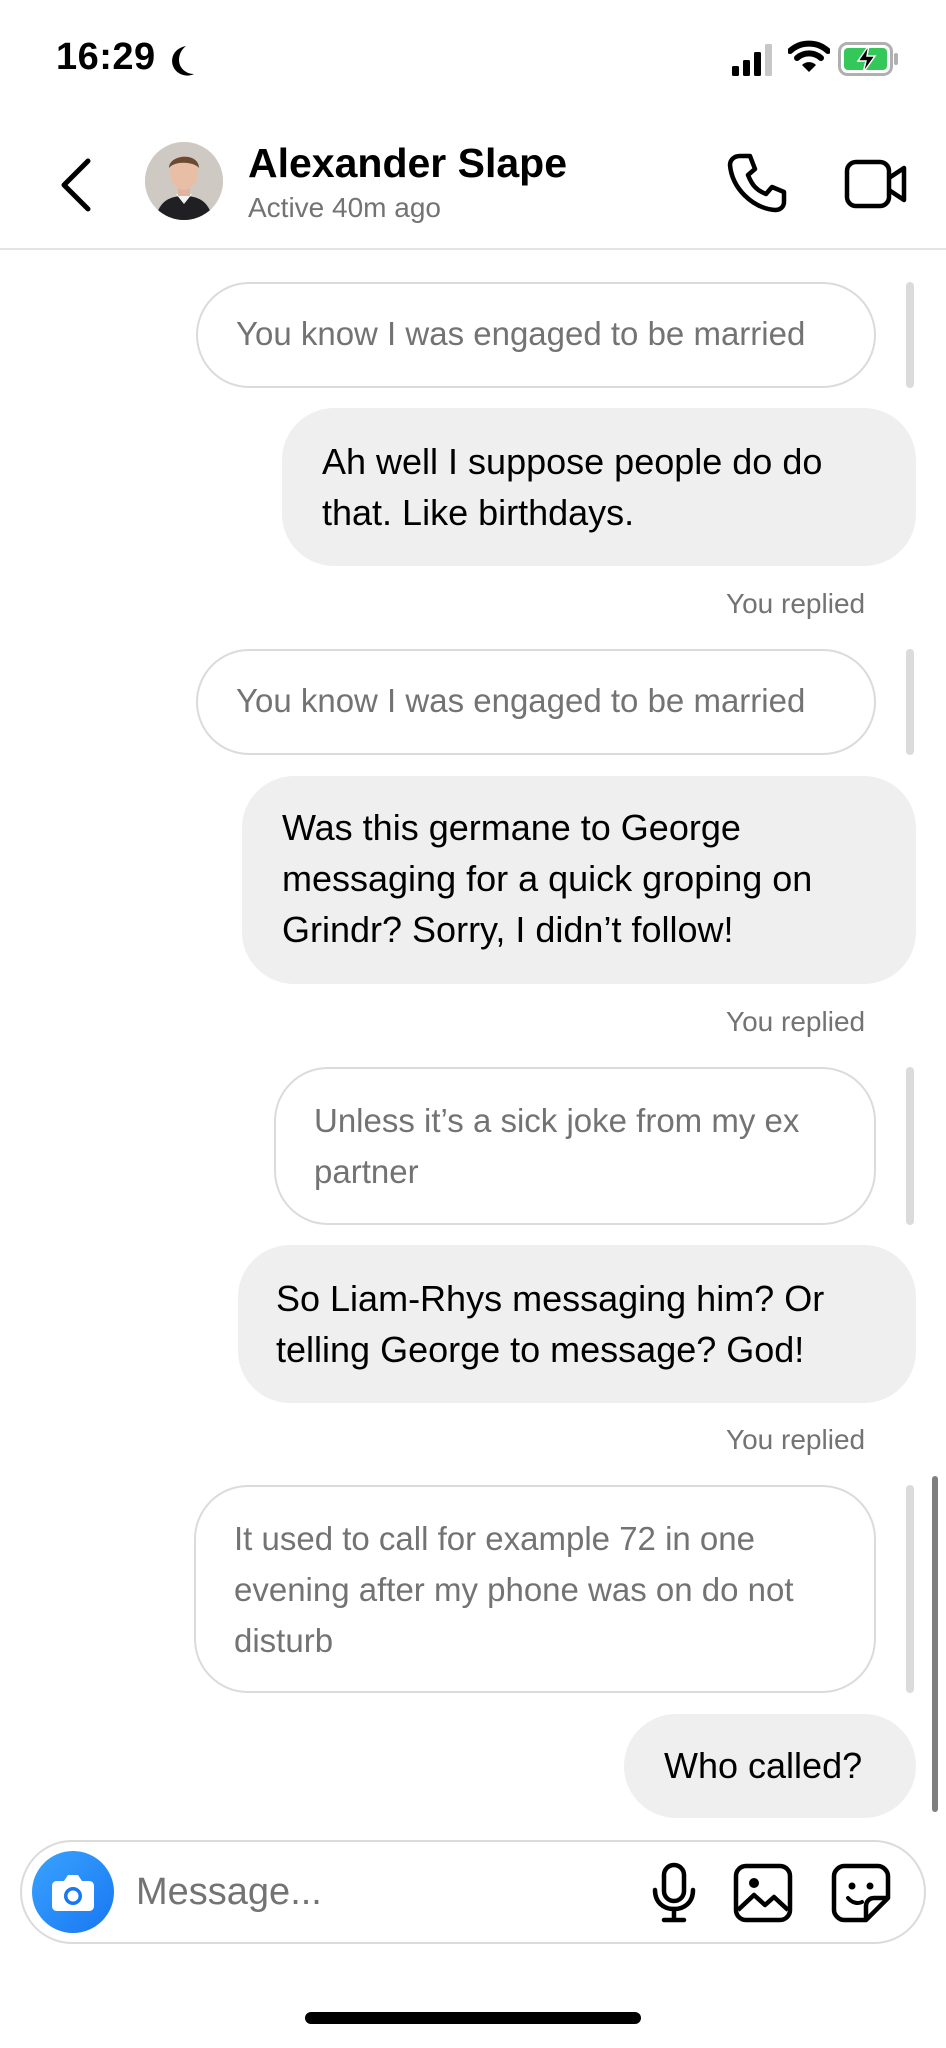  I want to click on sent-message-text: Who called?, so click(763, 1765).